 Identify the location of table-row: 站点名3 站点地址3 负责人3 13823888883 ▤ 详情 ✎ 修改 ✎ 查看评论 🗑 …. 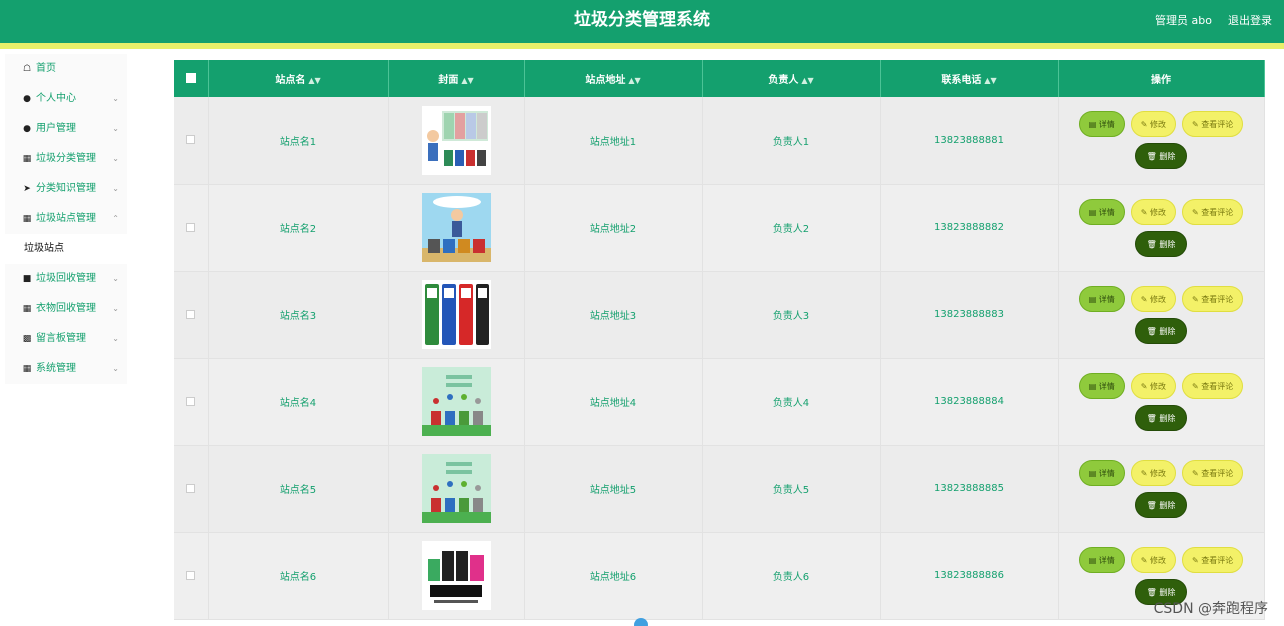
(719, 315).